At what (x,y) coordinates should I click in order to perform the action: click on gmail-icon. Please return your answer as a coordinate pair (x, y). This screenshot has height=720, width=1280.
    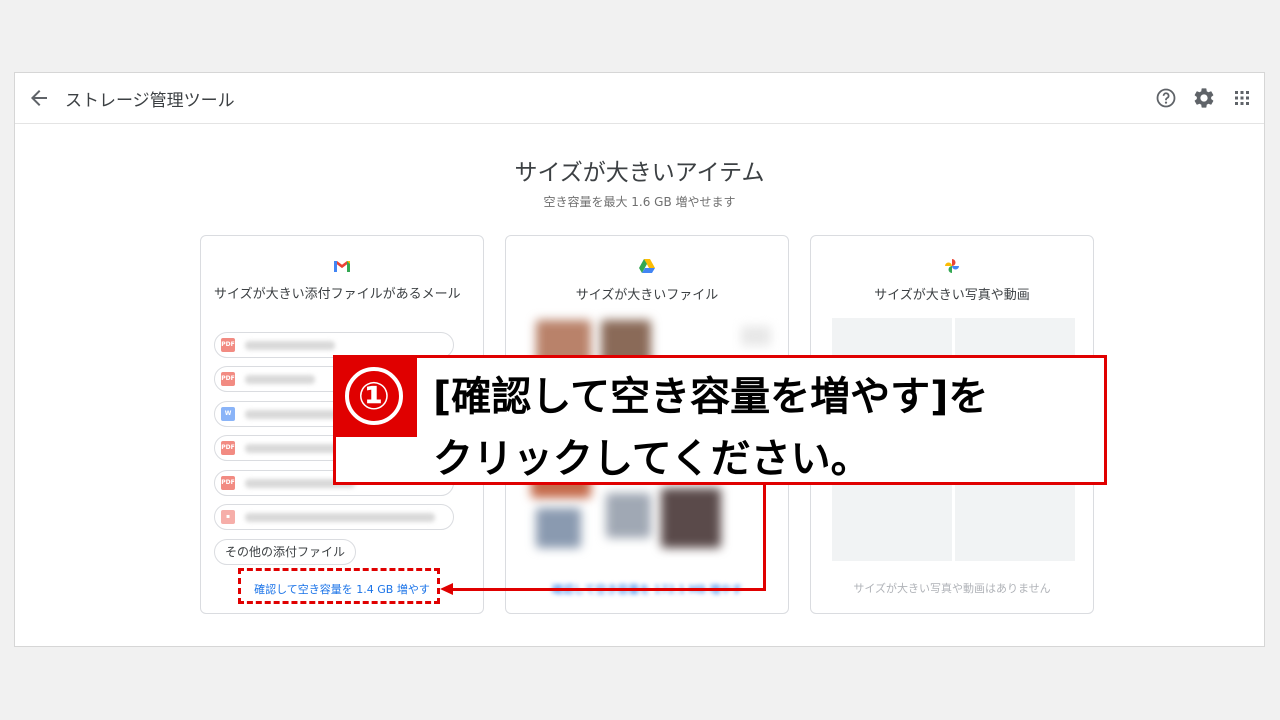
    Looking at the image, I should click on (342, 266).